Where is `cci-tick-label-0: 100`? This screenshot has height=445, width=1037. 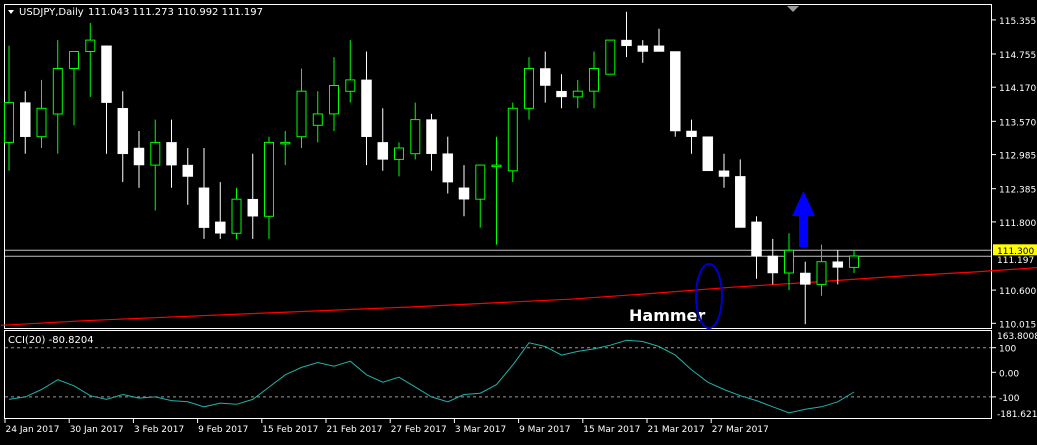 cci-tick-label-0: 100 is located at coordinates (1007, 350).